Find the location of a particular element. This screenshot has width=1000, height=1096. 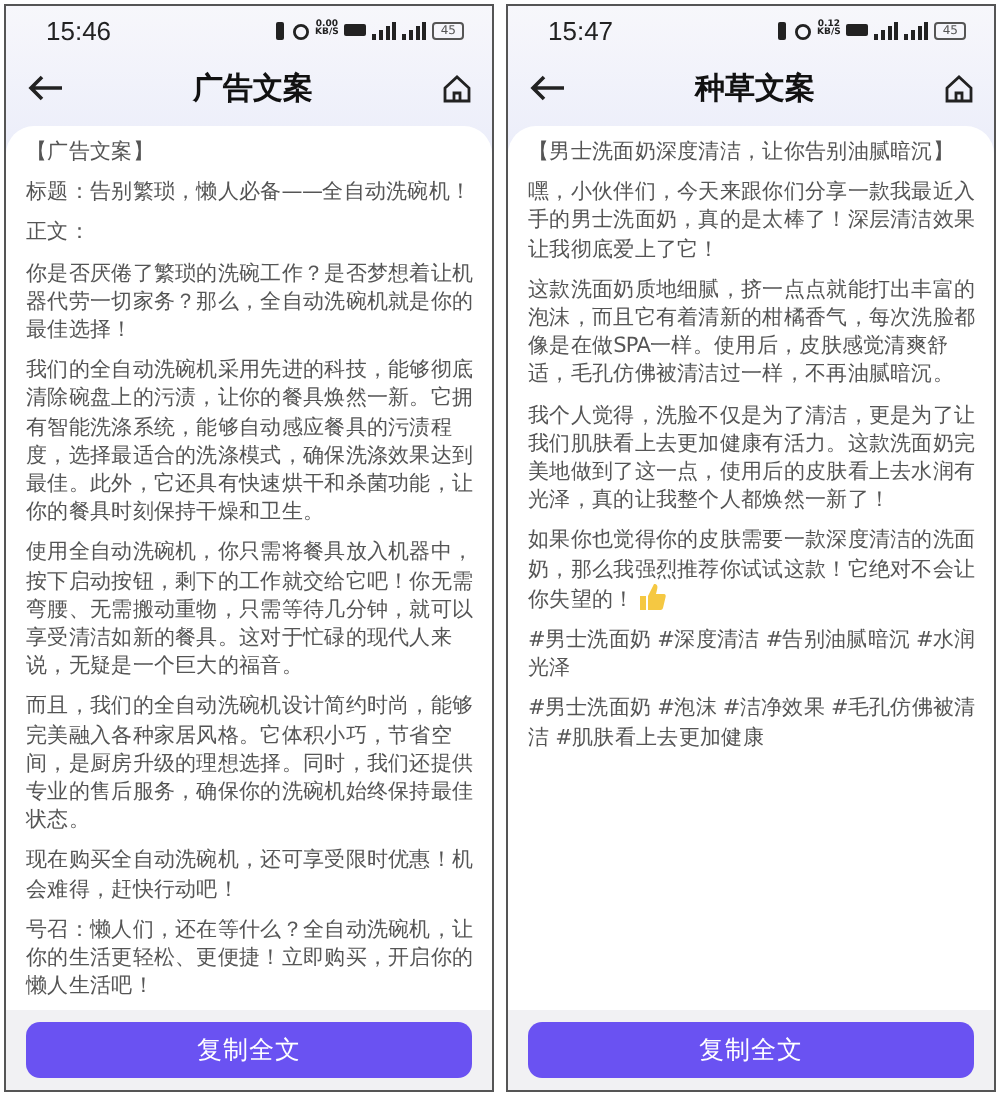

paragraph: #男士洗面奶 #泡沫 #洁净效果 #毛孔仿佛被清洁 #肌肤看上去更加健康 is located at coordinates (753, 723).